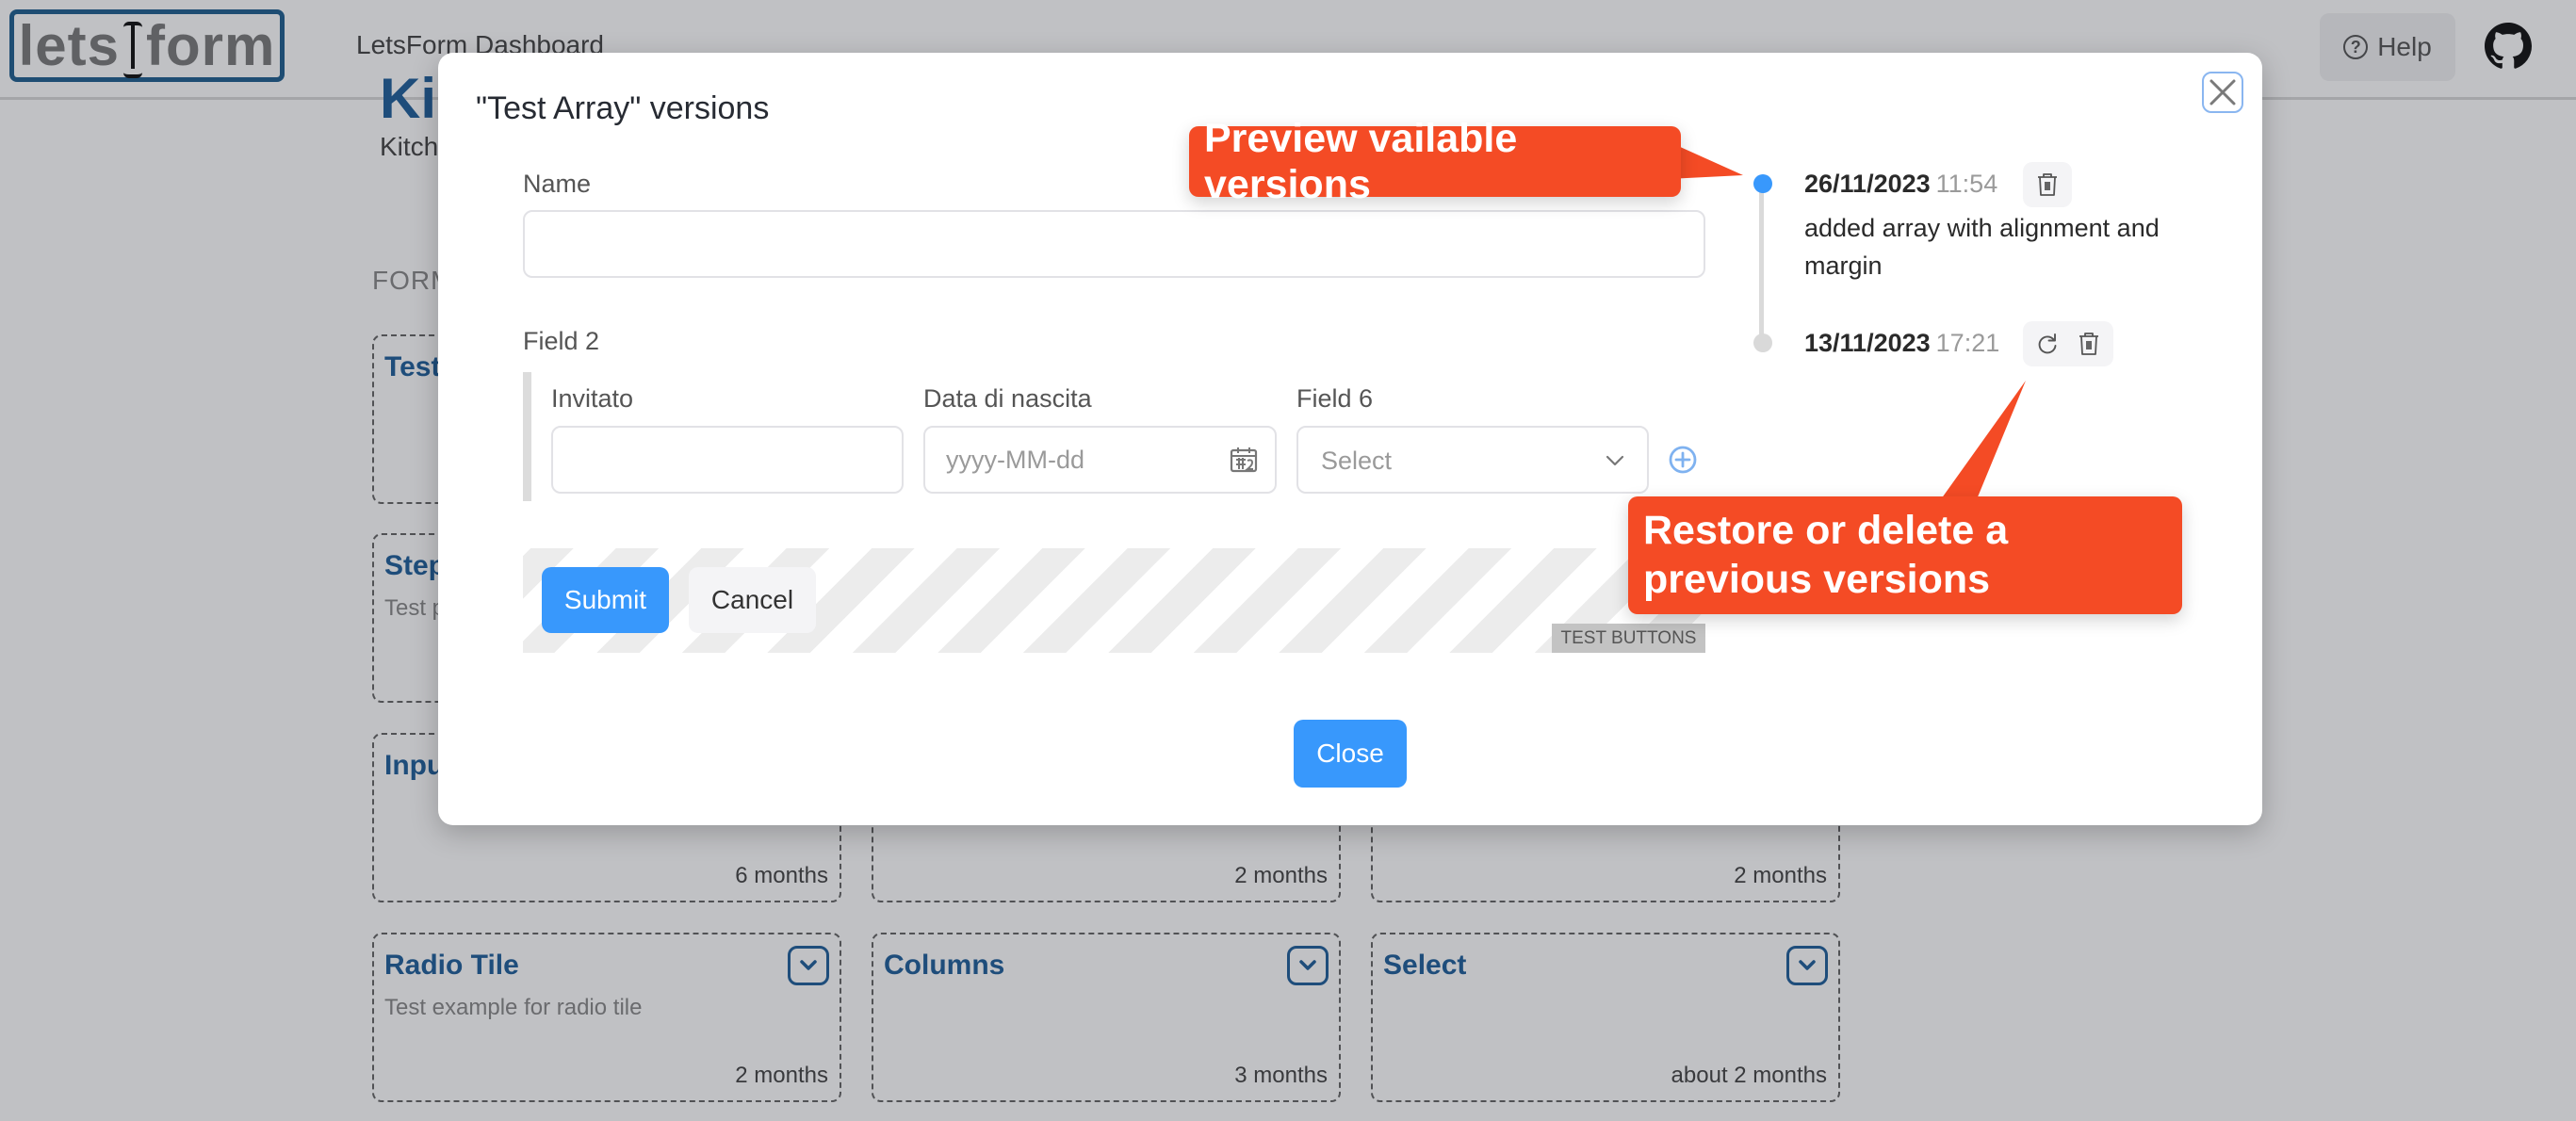 The image size is (2576, 1121). I want to click on test-buttons-area: Submit Cancel TEST BUTTONS, so click(1114, 600).